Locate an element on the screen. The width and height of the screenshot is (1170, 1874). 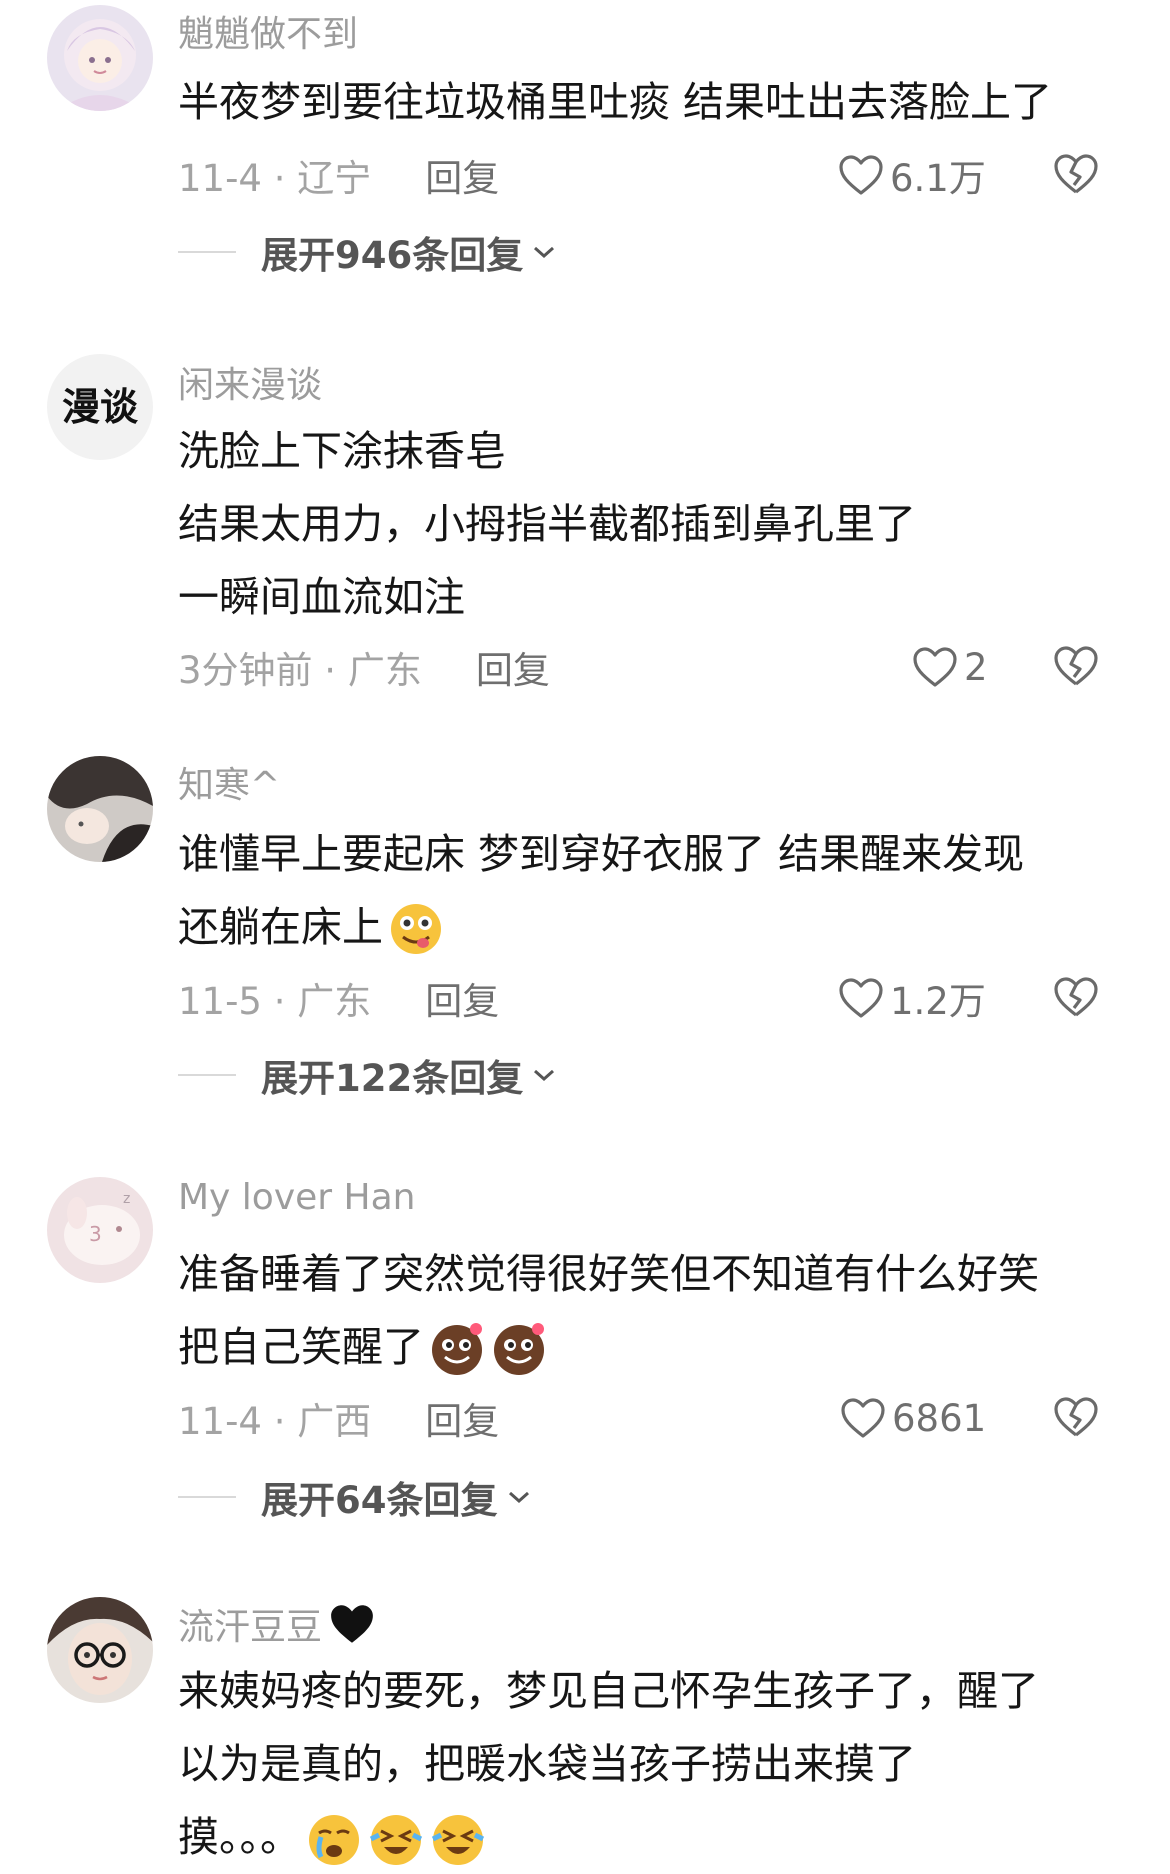
comment-text: 洗脸上下涂抹香皂 结果太用力，小拇指半截都插到鼻孔里了 一瞬间血流如注 is located at coordinates (547, 524).